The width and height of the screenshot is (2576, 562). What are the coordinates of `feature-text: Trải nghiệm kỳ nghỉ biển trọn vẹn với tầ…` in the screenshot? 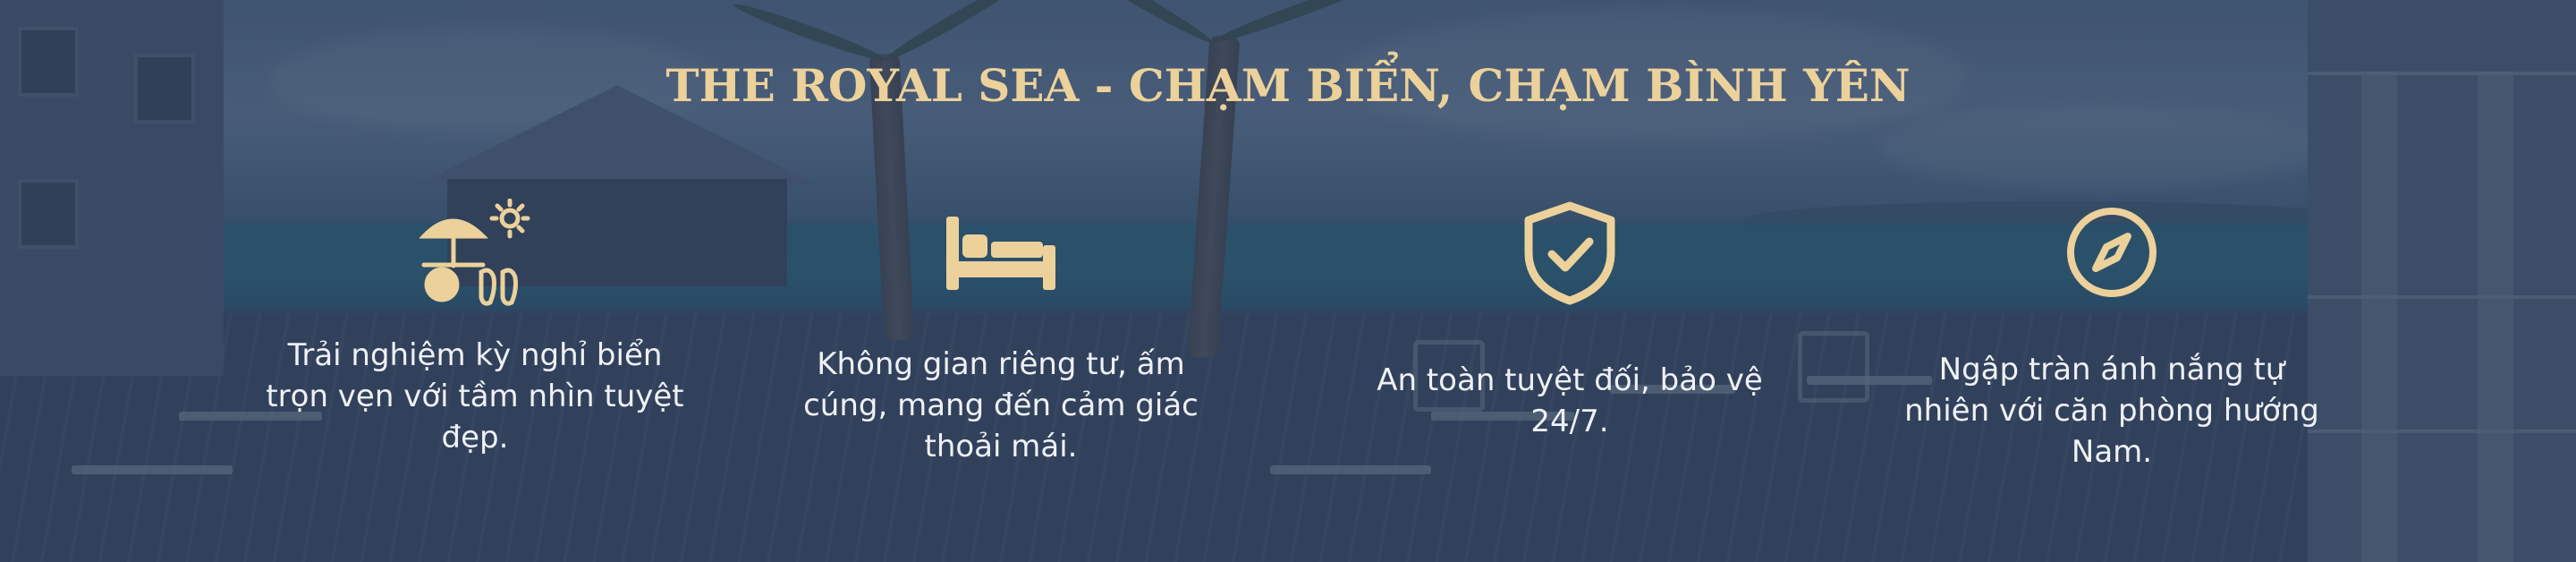 It's located at (475, 396).